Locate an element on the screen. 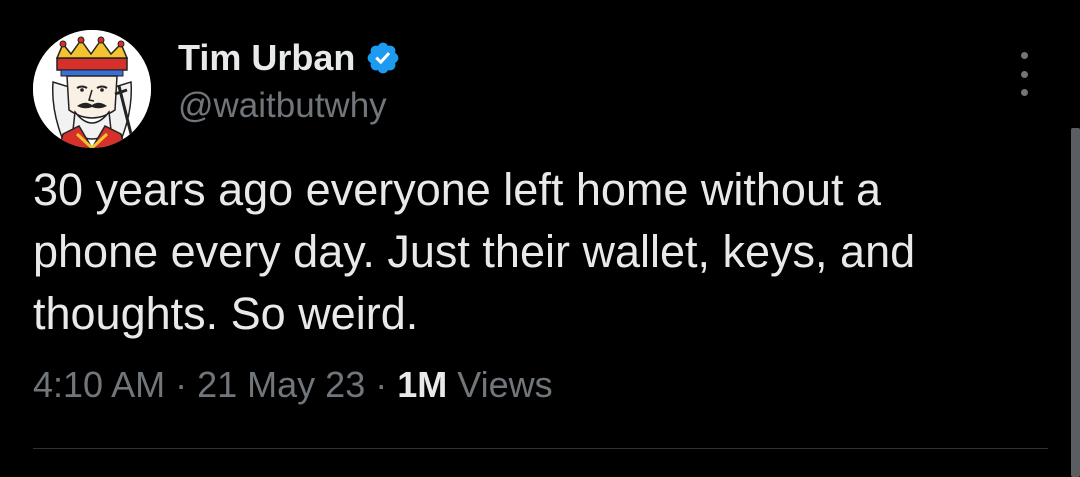 This screenshot has height=477, width=1080. scrollbar is located at coordinates (1075, 302).